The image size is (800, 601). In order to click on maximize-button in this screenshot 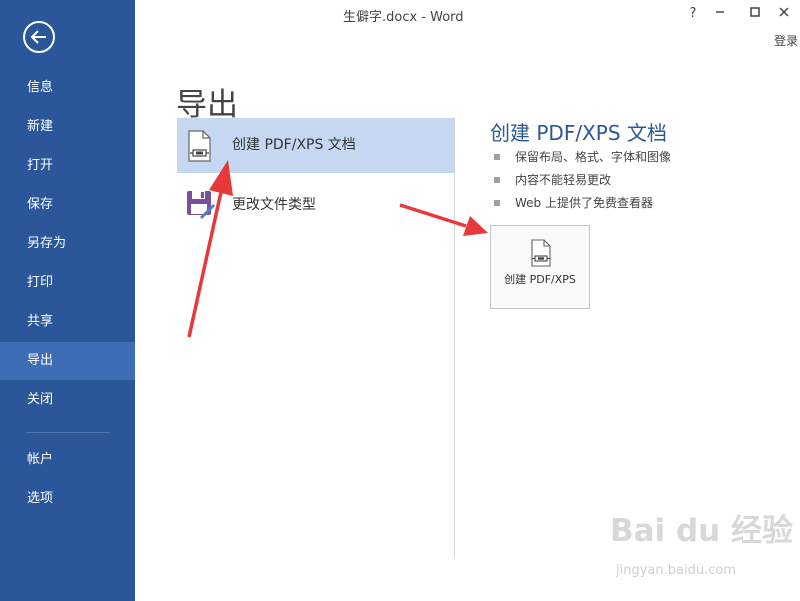, I will do `click(755, 14)`.